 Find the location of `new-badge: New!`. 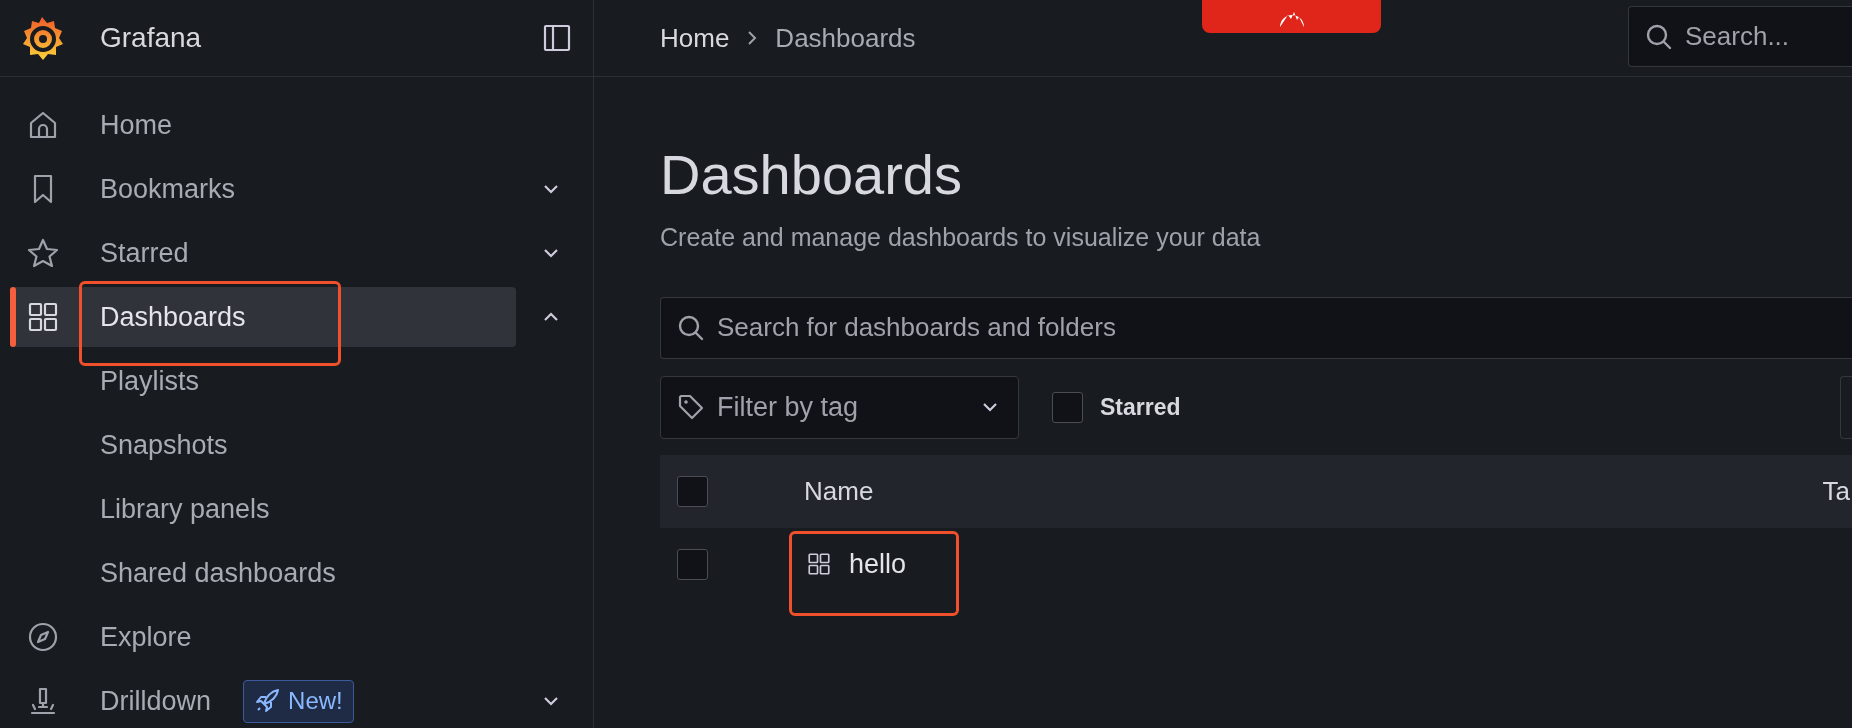

new-badge: New! is located at coordinates (298, 701).